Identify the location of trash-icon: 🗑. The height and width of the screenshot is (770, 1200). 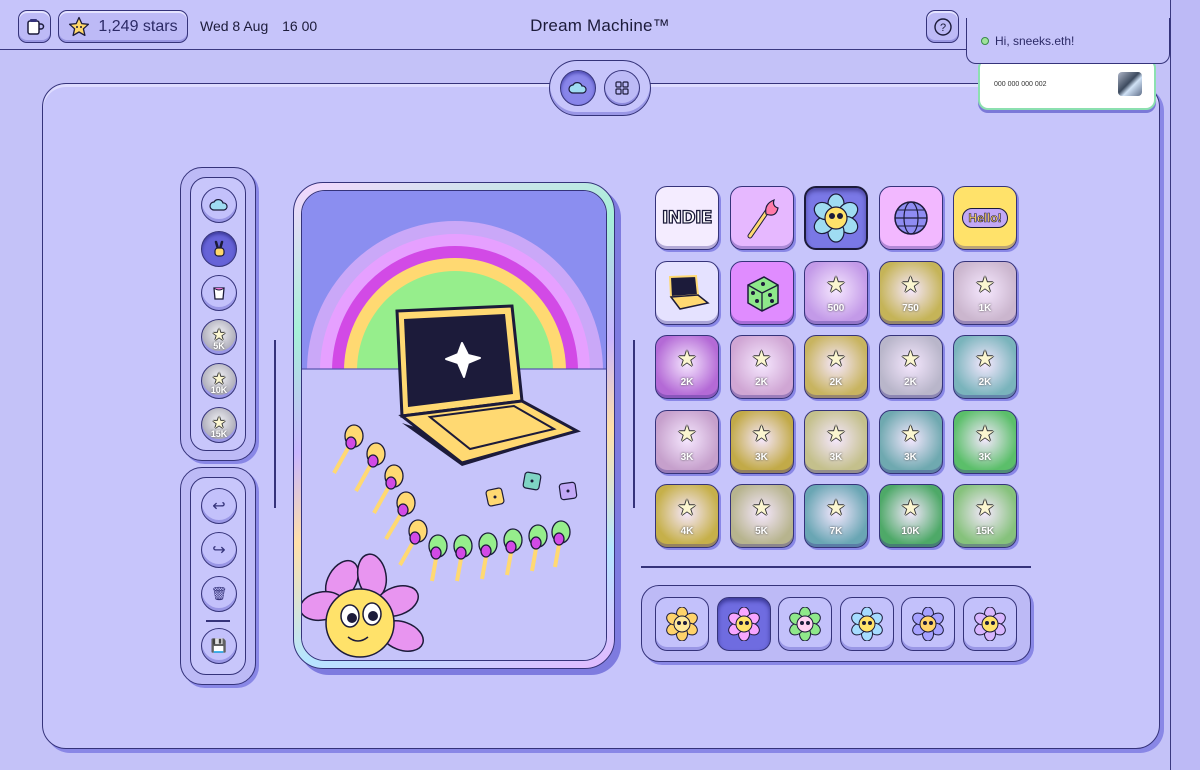
(219, 593).